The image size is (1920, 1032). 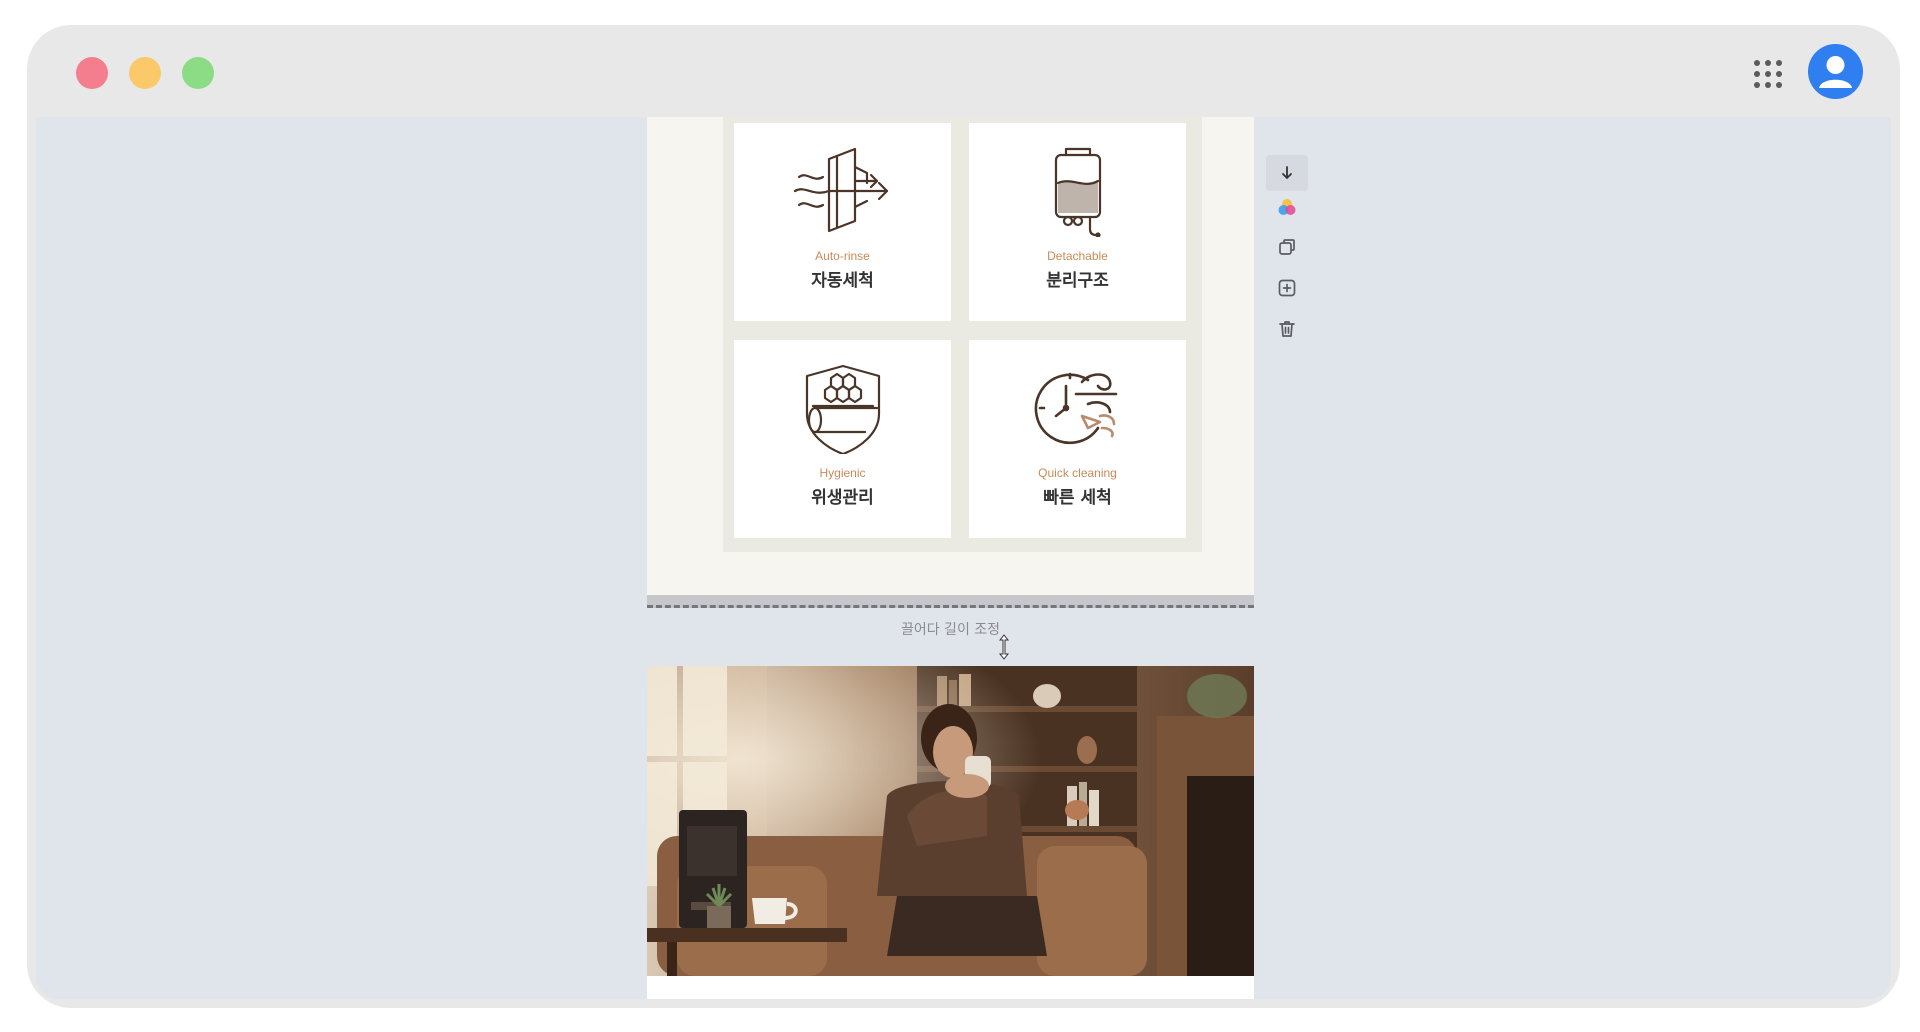 I want to click on resize-handle, so click(x=950, y=601).